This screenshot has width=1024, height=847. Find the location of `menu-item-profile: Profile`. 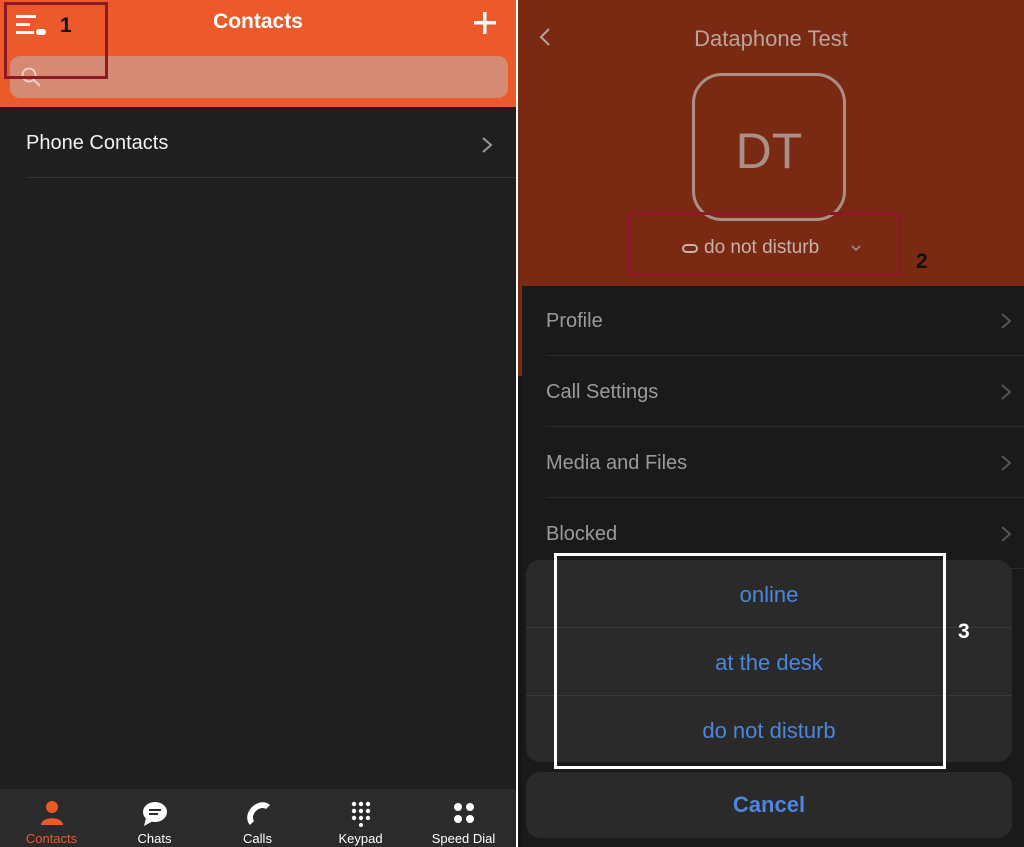

menu-item-profile: Profile is located at coordinates (785, 321).